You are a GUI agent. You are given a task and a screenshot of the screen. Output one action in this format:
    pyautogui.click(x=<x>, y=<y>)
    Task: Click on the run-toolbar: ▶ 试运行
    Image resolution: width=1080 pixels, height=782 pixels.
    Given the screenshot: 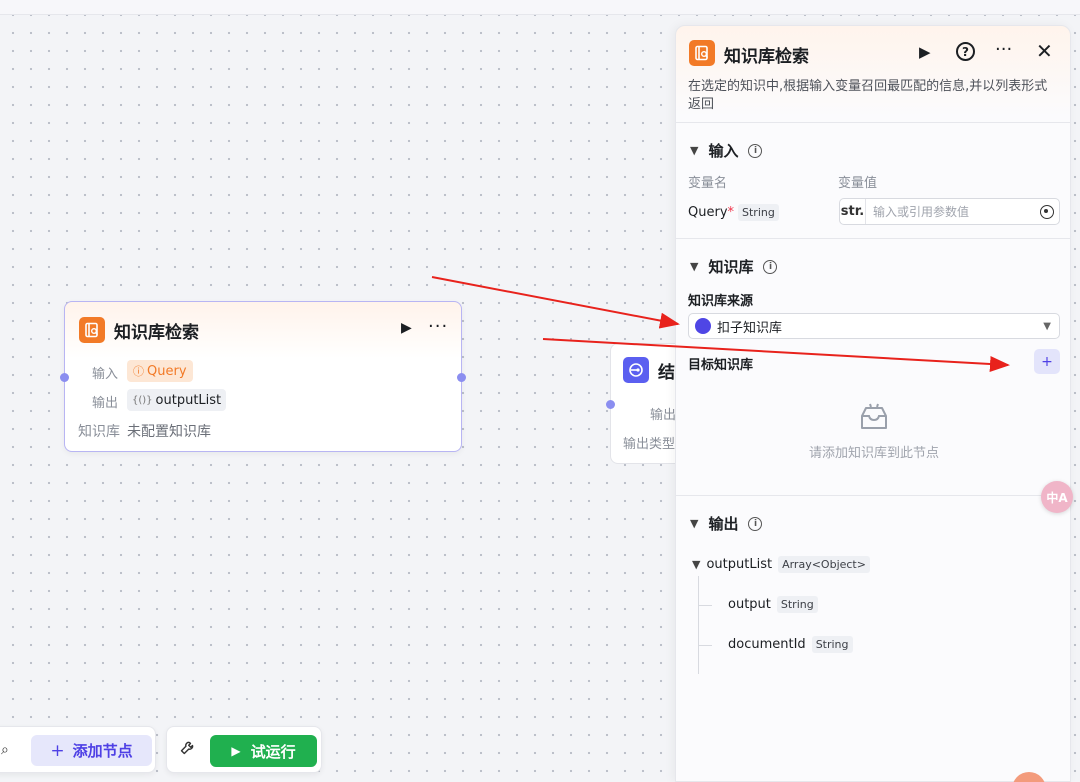 What is the action you would take?
    pyautogui.click(x=244, y=749)
    